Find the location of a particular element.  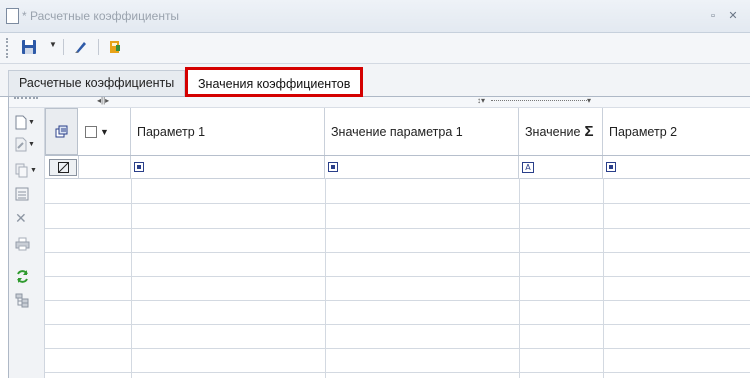

copy-record-button: ▼ is located at coordinates (27, 170).